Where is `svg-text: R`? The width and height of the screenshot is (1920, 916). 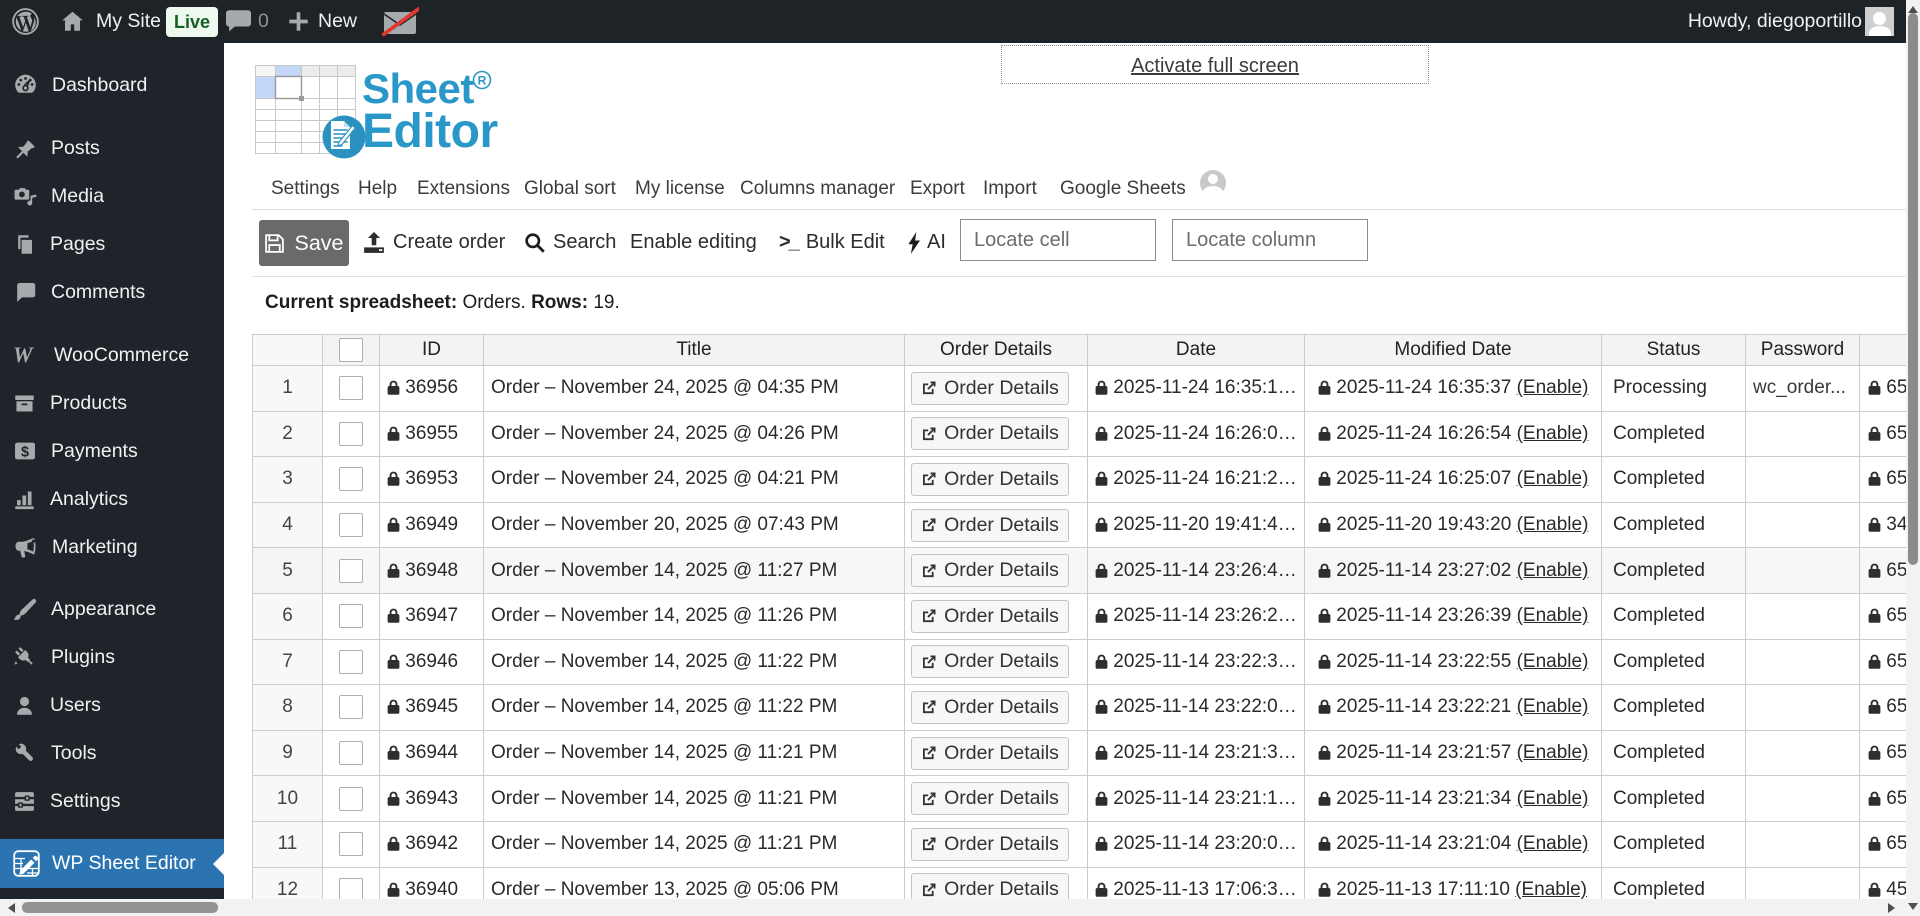 svg-text: R is located at coordinates (482, 81).